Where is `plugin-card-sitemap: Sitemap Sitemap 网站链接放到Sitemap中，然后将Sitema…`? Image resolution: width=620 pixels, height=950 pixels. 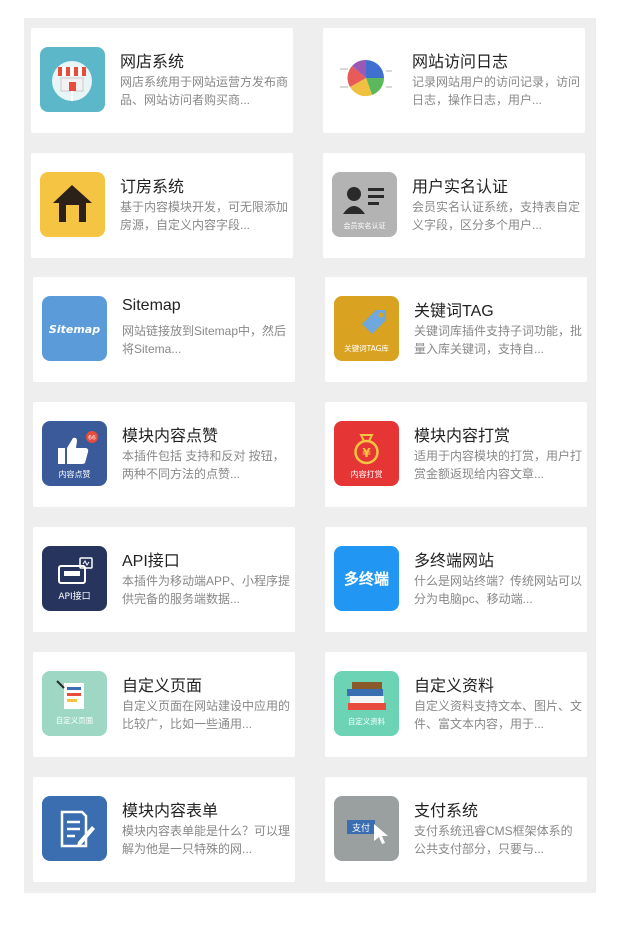
plugin-card-sitemap: Sitemap Sitemap 网站链接放到Sitemap中，然后将Sitema… is located at coordinates (164, 329).